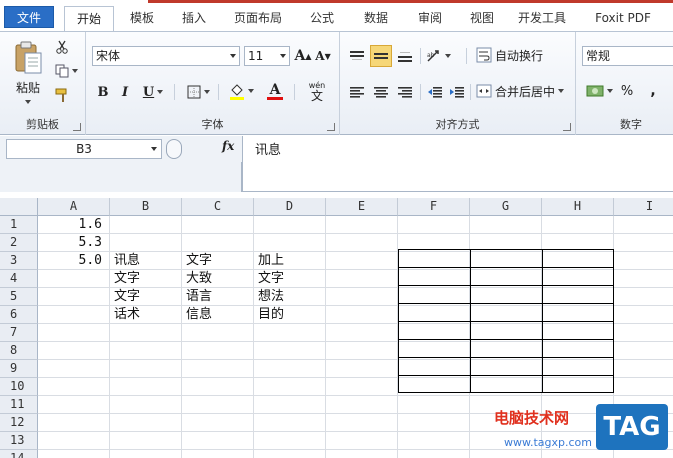 Image resolution: width=673 pixels, height=458 pixels. Describe the element at coordinates (653, 91) in the screenshot. I see `comma-style-button: ,` at that location.